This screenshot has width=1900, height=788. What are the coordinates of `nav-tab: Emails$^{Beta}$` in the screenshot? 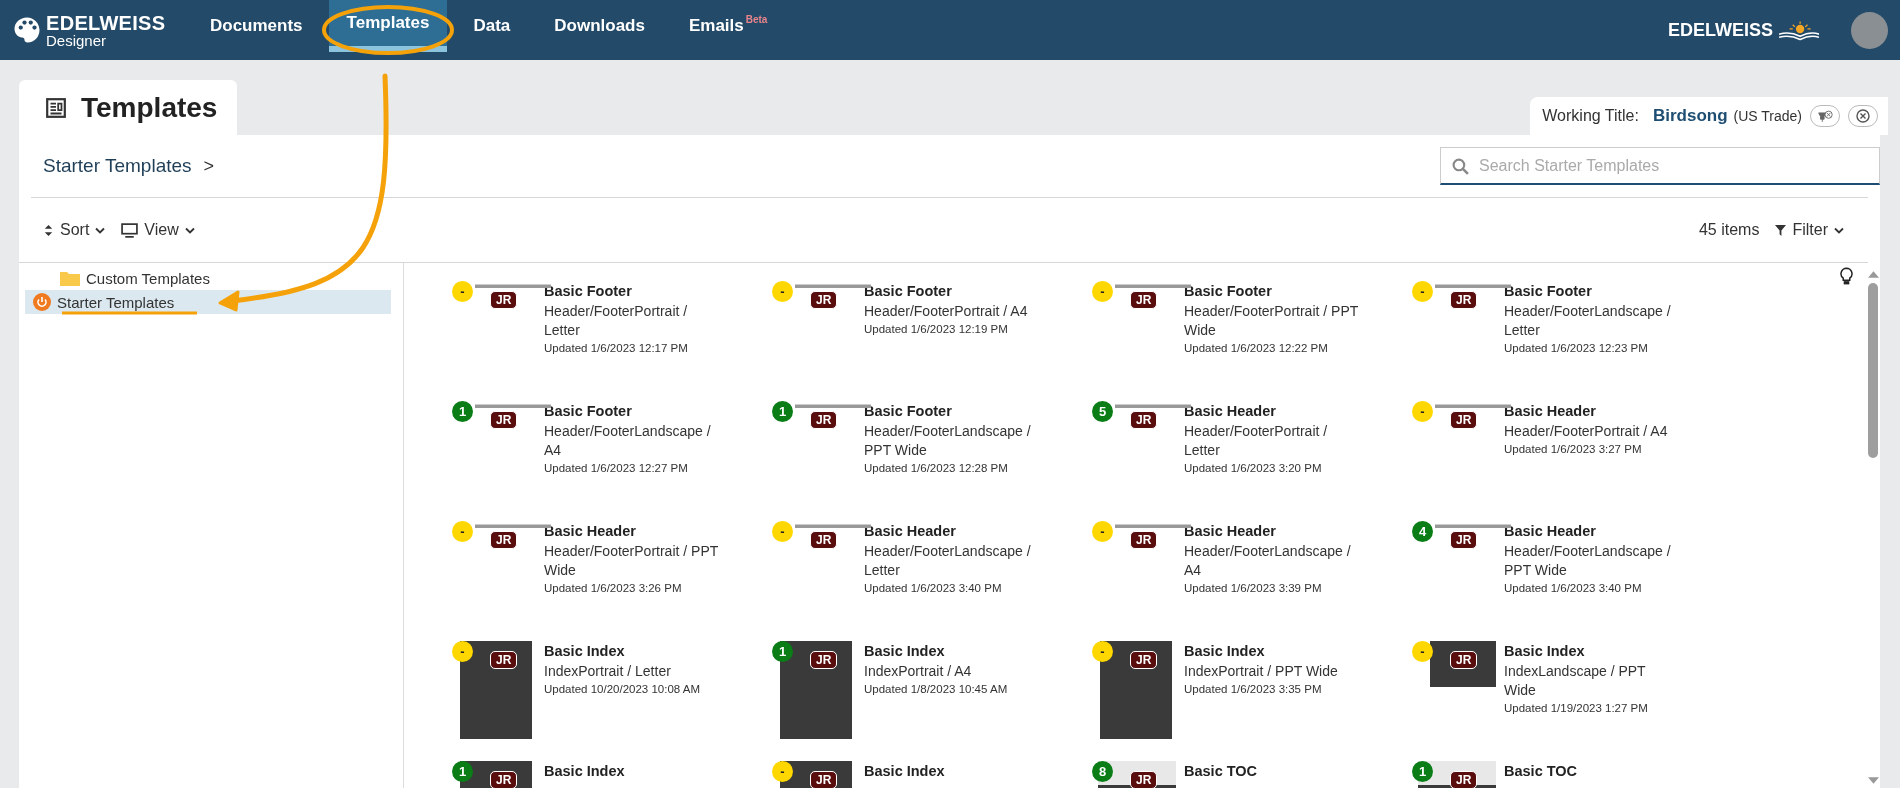 It's located at (728, 26).